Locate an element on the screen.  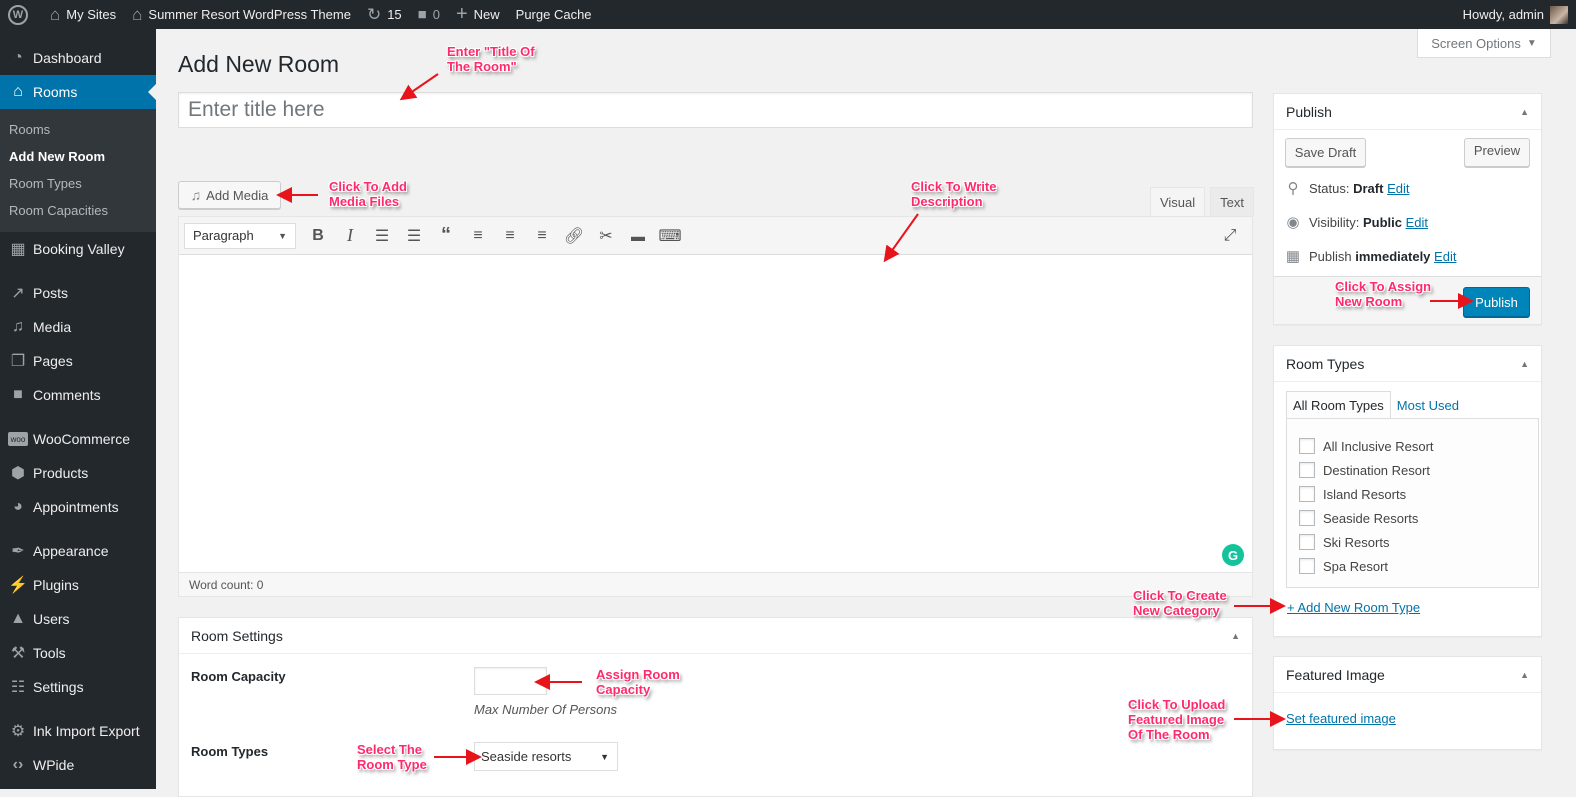
tab-visual: Visual is located at coordinates (1177, 201).